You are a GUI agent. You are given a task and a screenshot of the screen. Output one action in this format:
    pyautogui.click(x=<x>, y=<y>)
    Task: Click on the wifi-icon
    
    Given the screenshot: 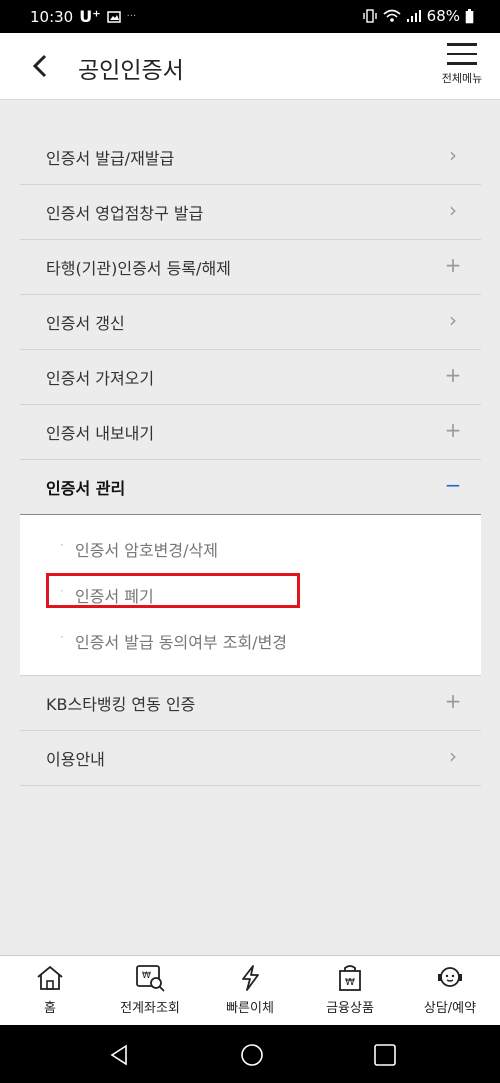 What is the action you would take?
    pyautogui.click(x=392, y=15)
    